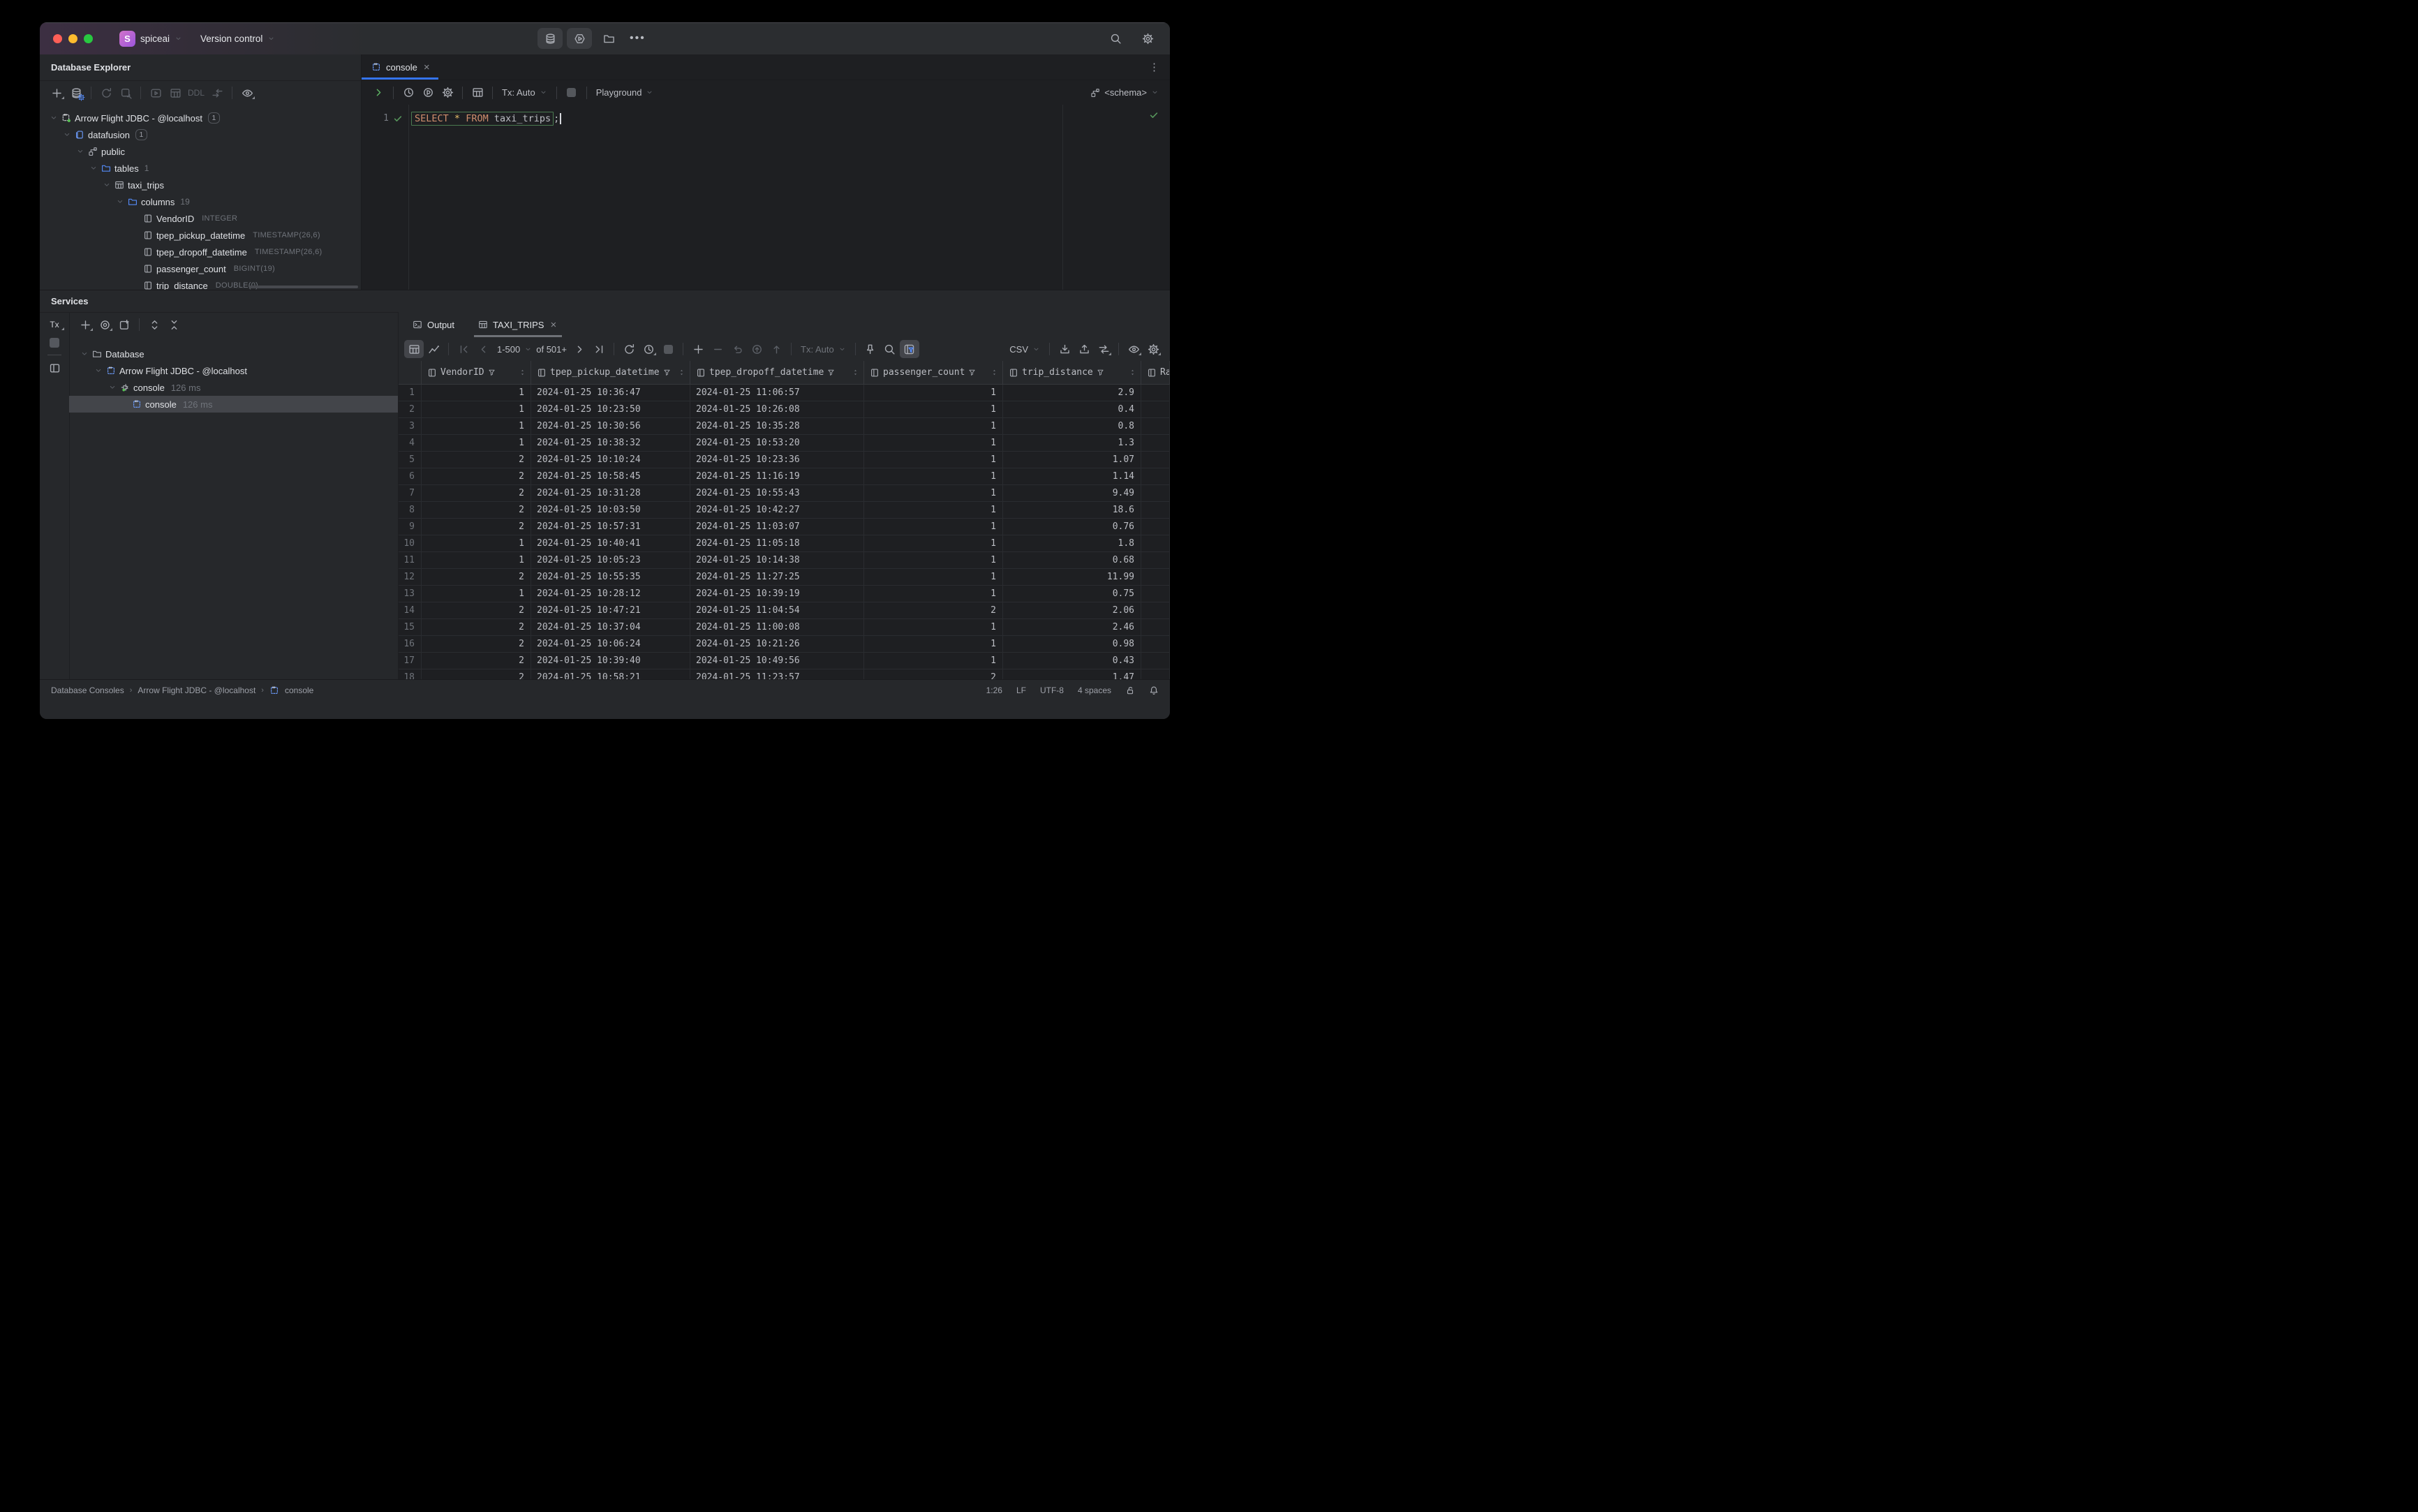 Image resolution: width=2418 pixels, height=1512 pixels. I want to click on results-stop-button, so click(668, 349).